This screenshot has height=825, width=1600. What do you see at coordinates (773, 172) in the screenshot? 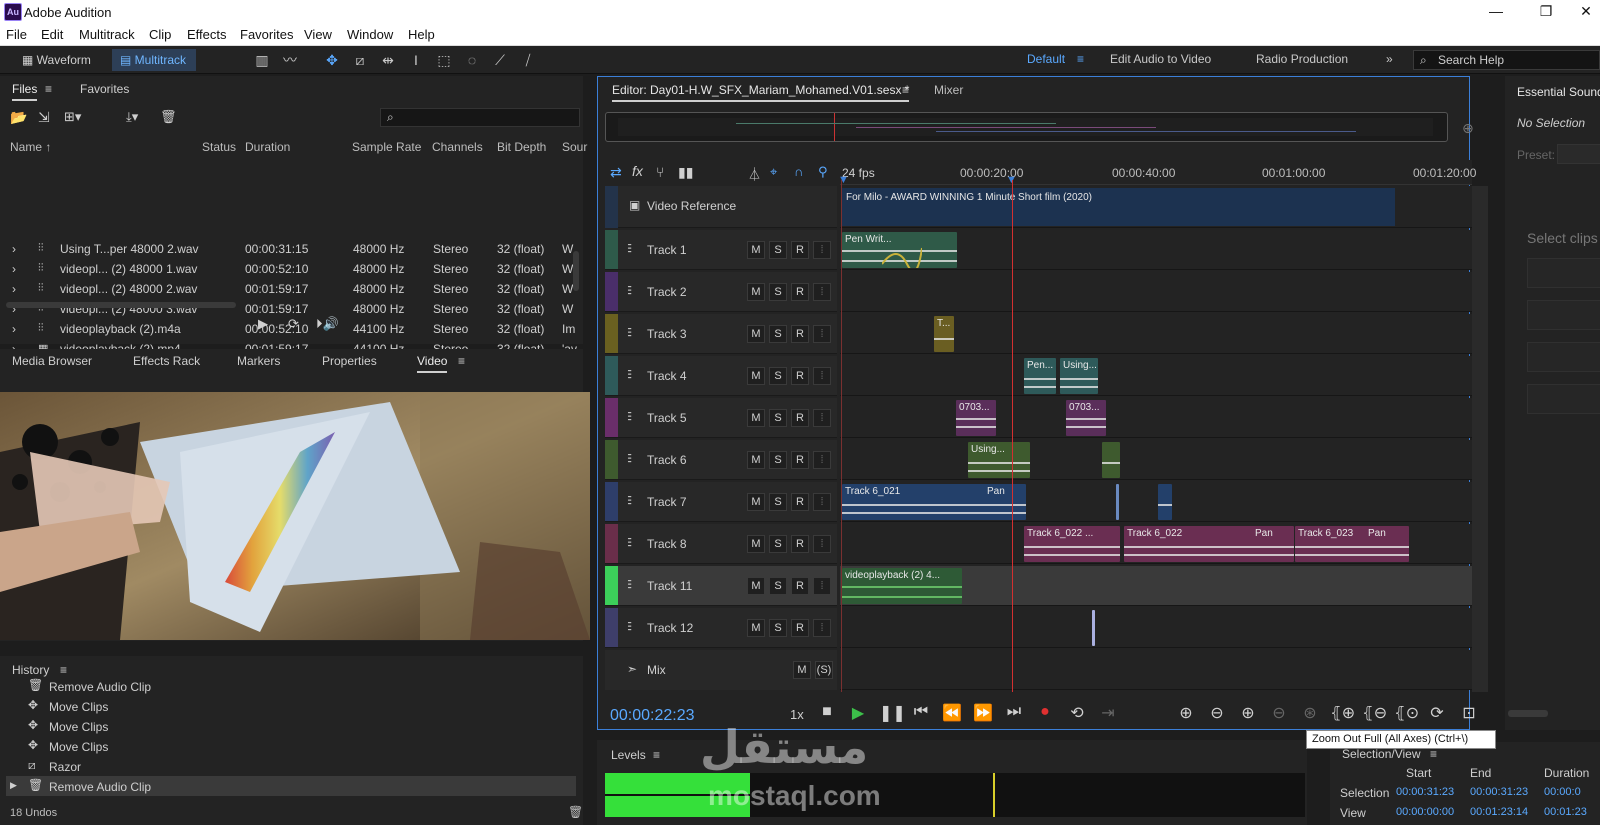
I see `snap-icon: ⌖` at bounding box center [773, 172].